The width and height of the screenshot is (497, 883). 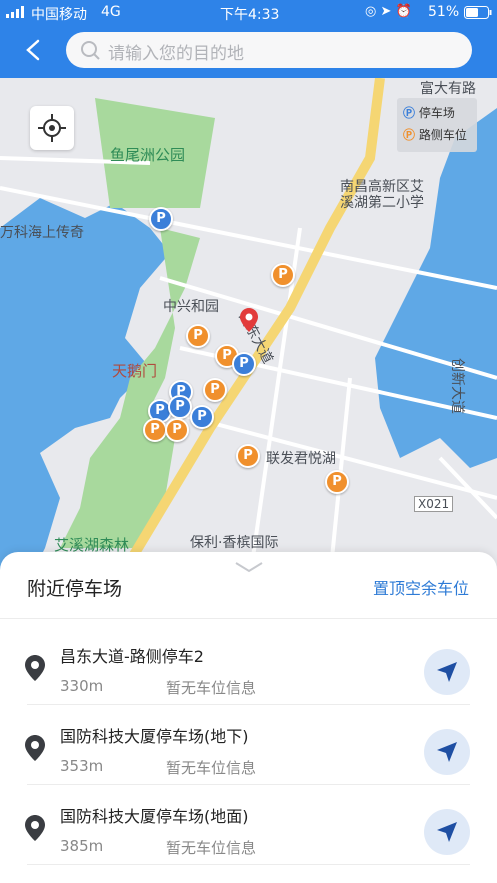 I want to click on parking-distance: 330m, so click(x=82, y=686).